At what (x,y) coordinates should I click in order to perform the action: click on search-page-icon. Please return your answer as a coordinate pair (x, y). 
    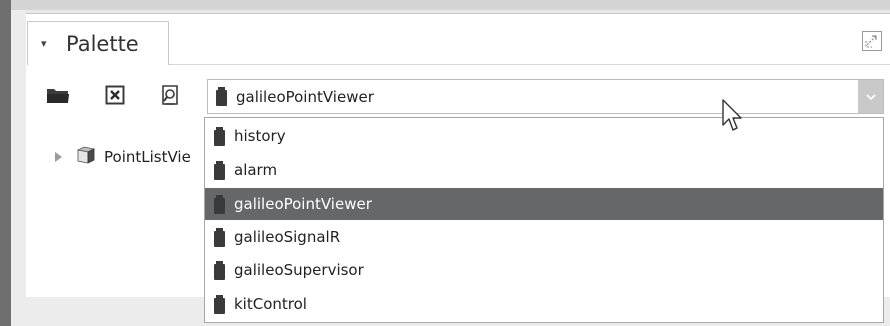
    Looking at the image, I should click on (170, 95).